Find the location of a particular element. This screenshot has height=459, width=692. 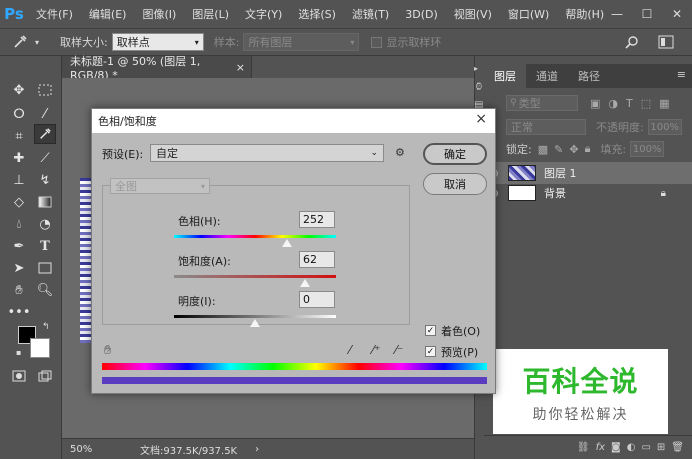

menu-window: 窗口(W) is located at coordinates (528, 14).